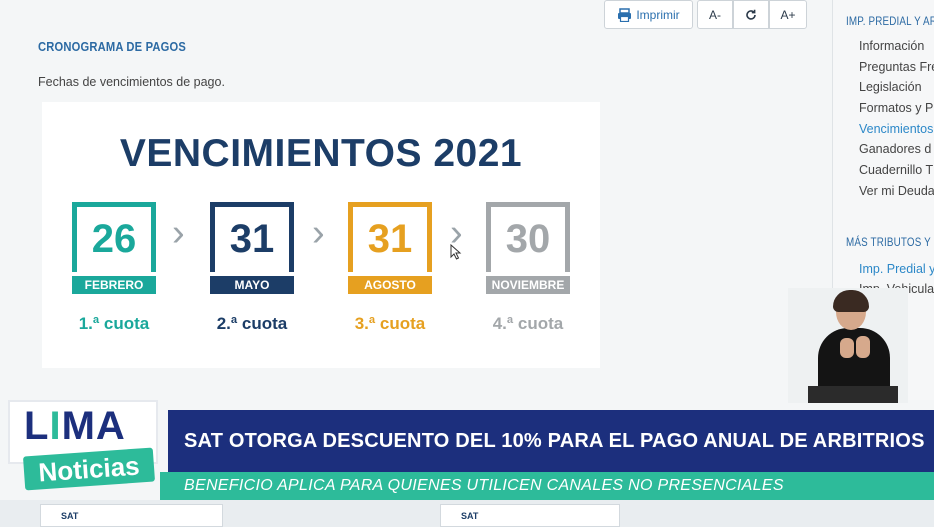 The height and width of the screenshot is (527, 934). Describe the element at coordinates (625, 14) in the screenshot. I see `printer-icon` at that location.